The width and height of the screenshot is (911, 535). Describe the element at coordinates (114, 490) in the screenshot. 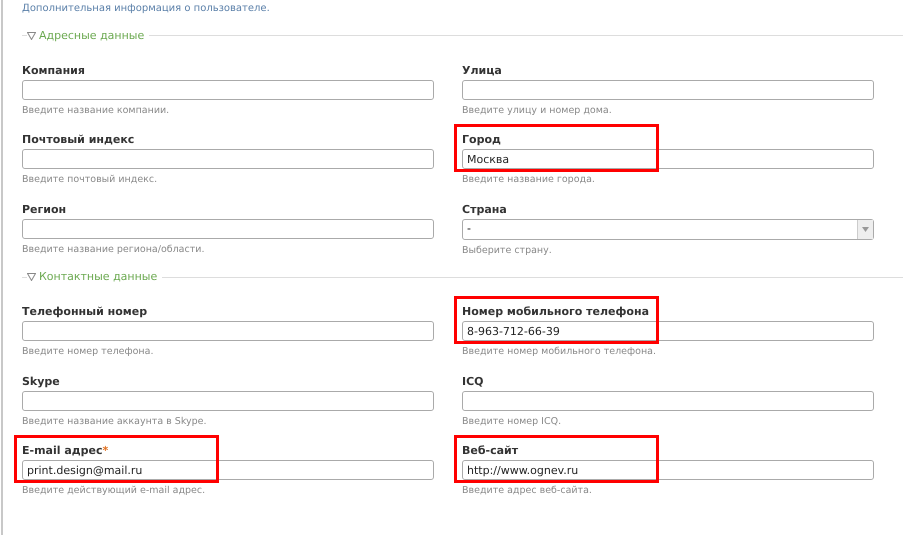

I see `hint-text: Введите действующий e-mail адрес.` at that location.